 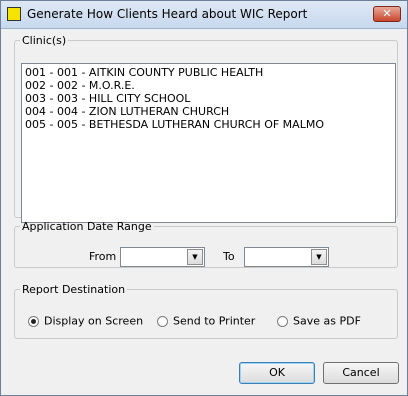 I want to click on list-item: 004 - 004 - ZION LUTHERAN CHURCH, so click(x=208, y=111).